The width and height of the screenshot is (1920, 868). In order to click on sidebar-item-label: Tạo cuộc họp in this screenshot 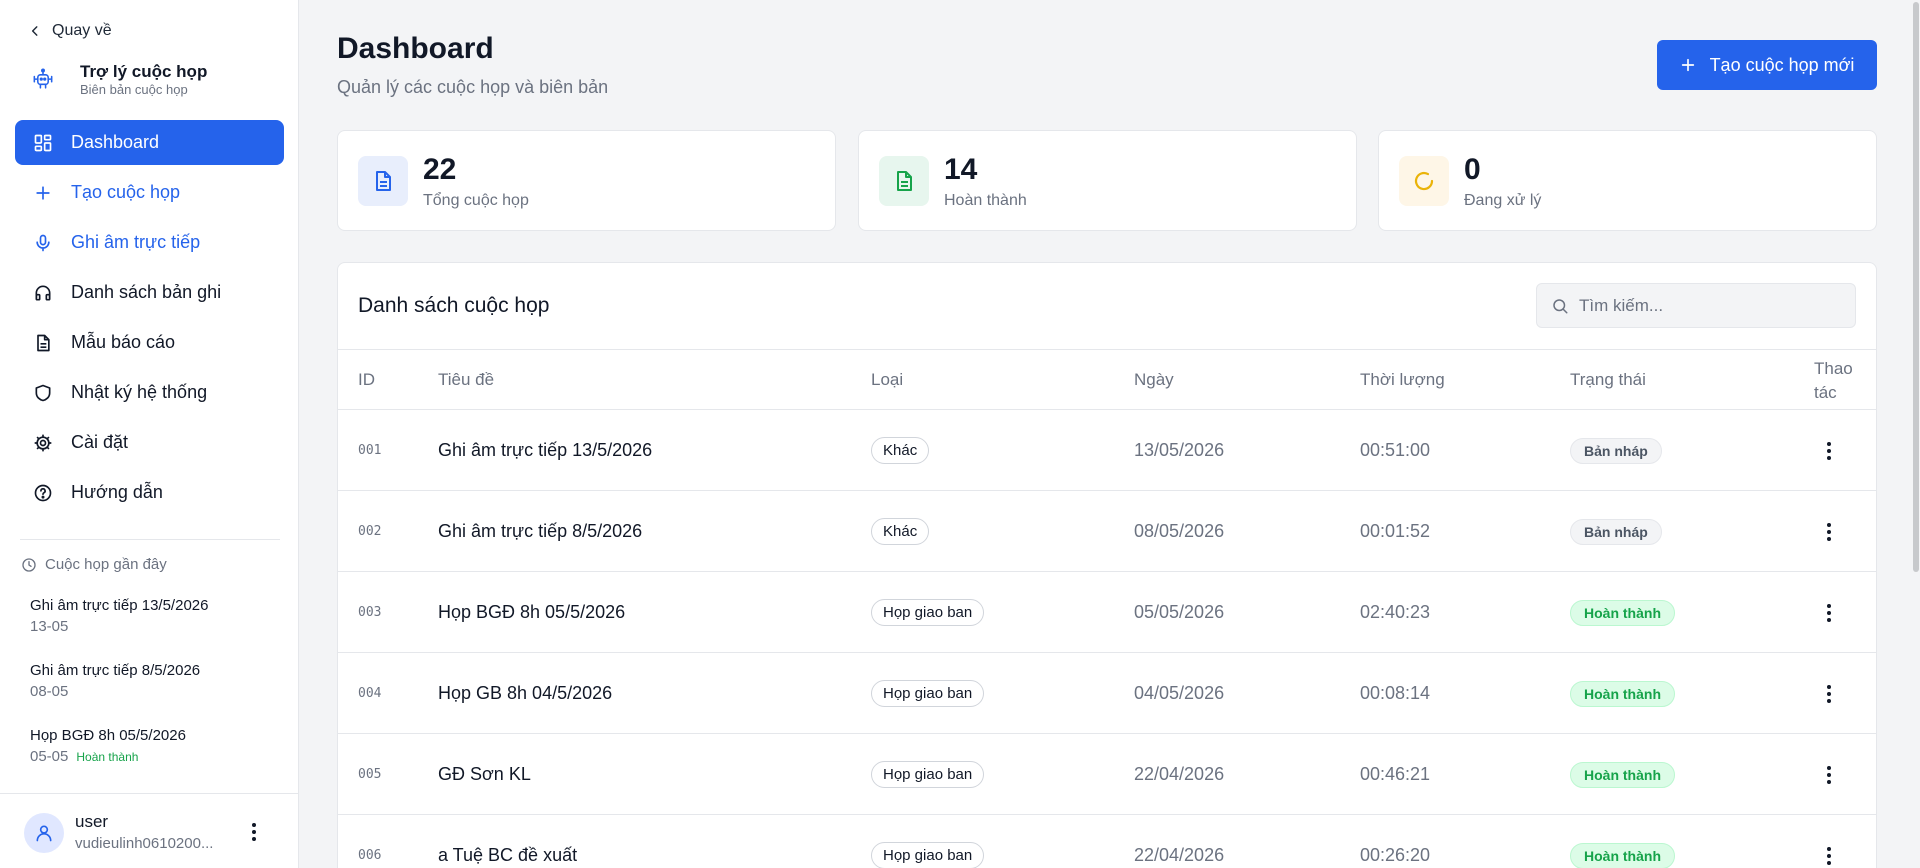, I will do `click(126, 192)`.